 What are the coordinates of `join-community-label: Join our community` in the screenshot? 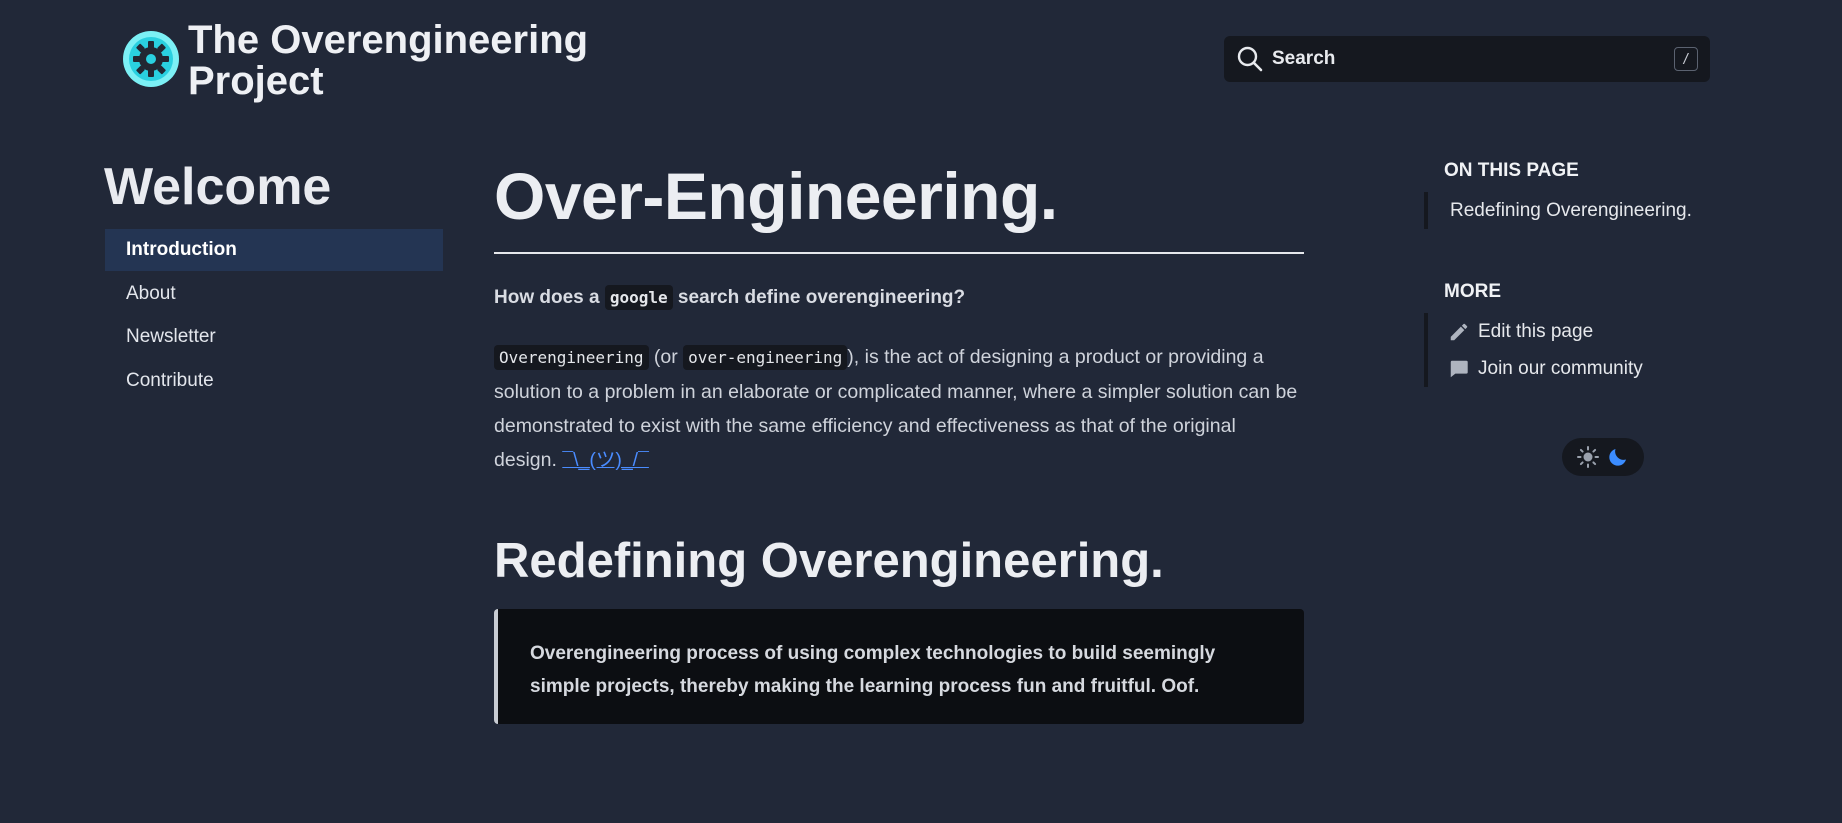 It's located at (1560, 368).